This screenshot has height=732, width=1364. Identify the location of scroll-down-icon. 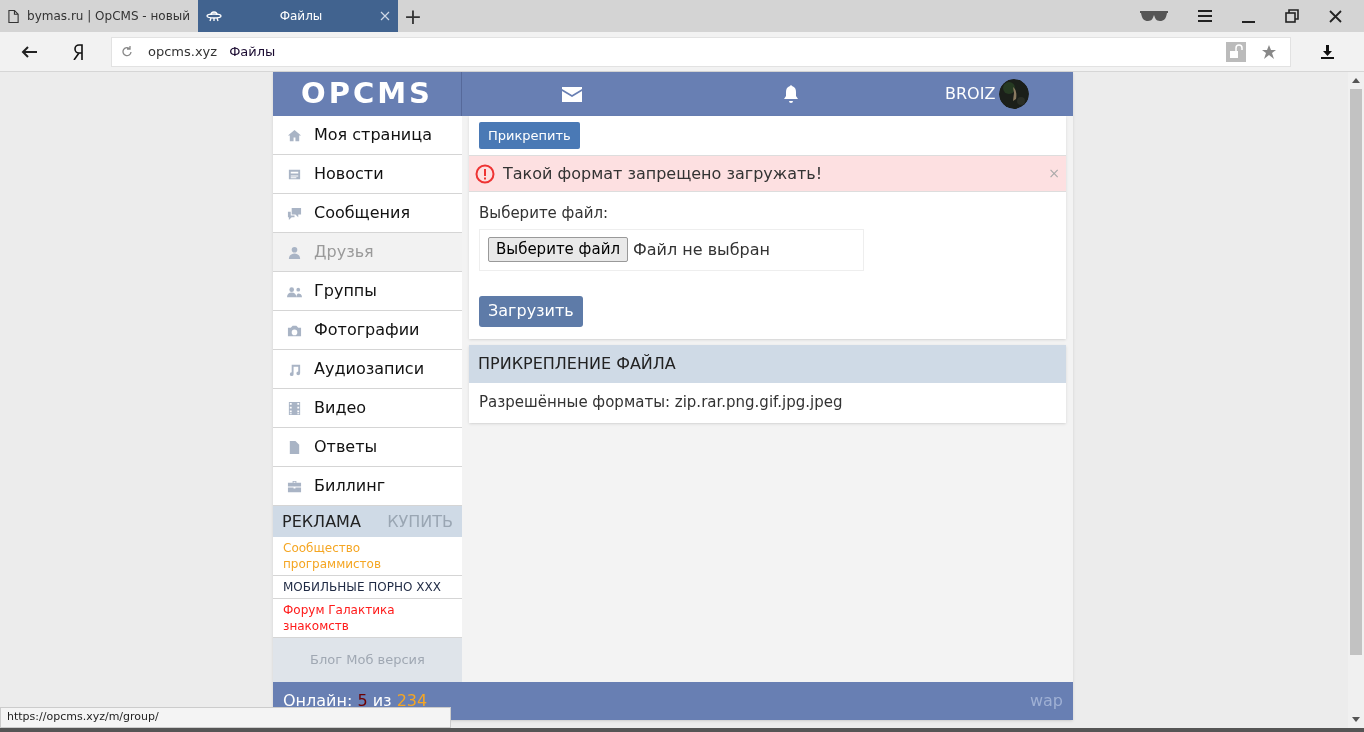
(1356, 719).